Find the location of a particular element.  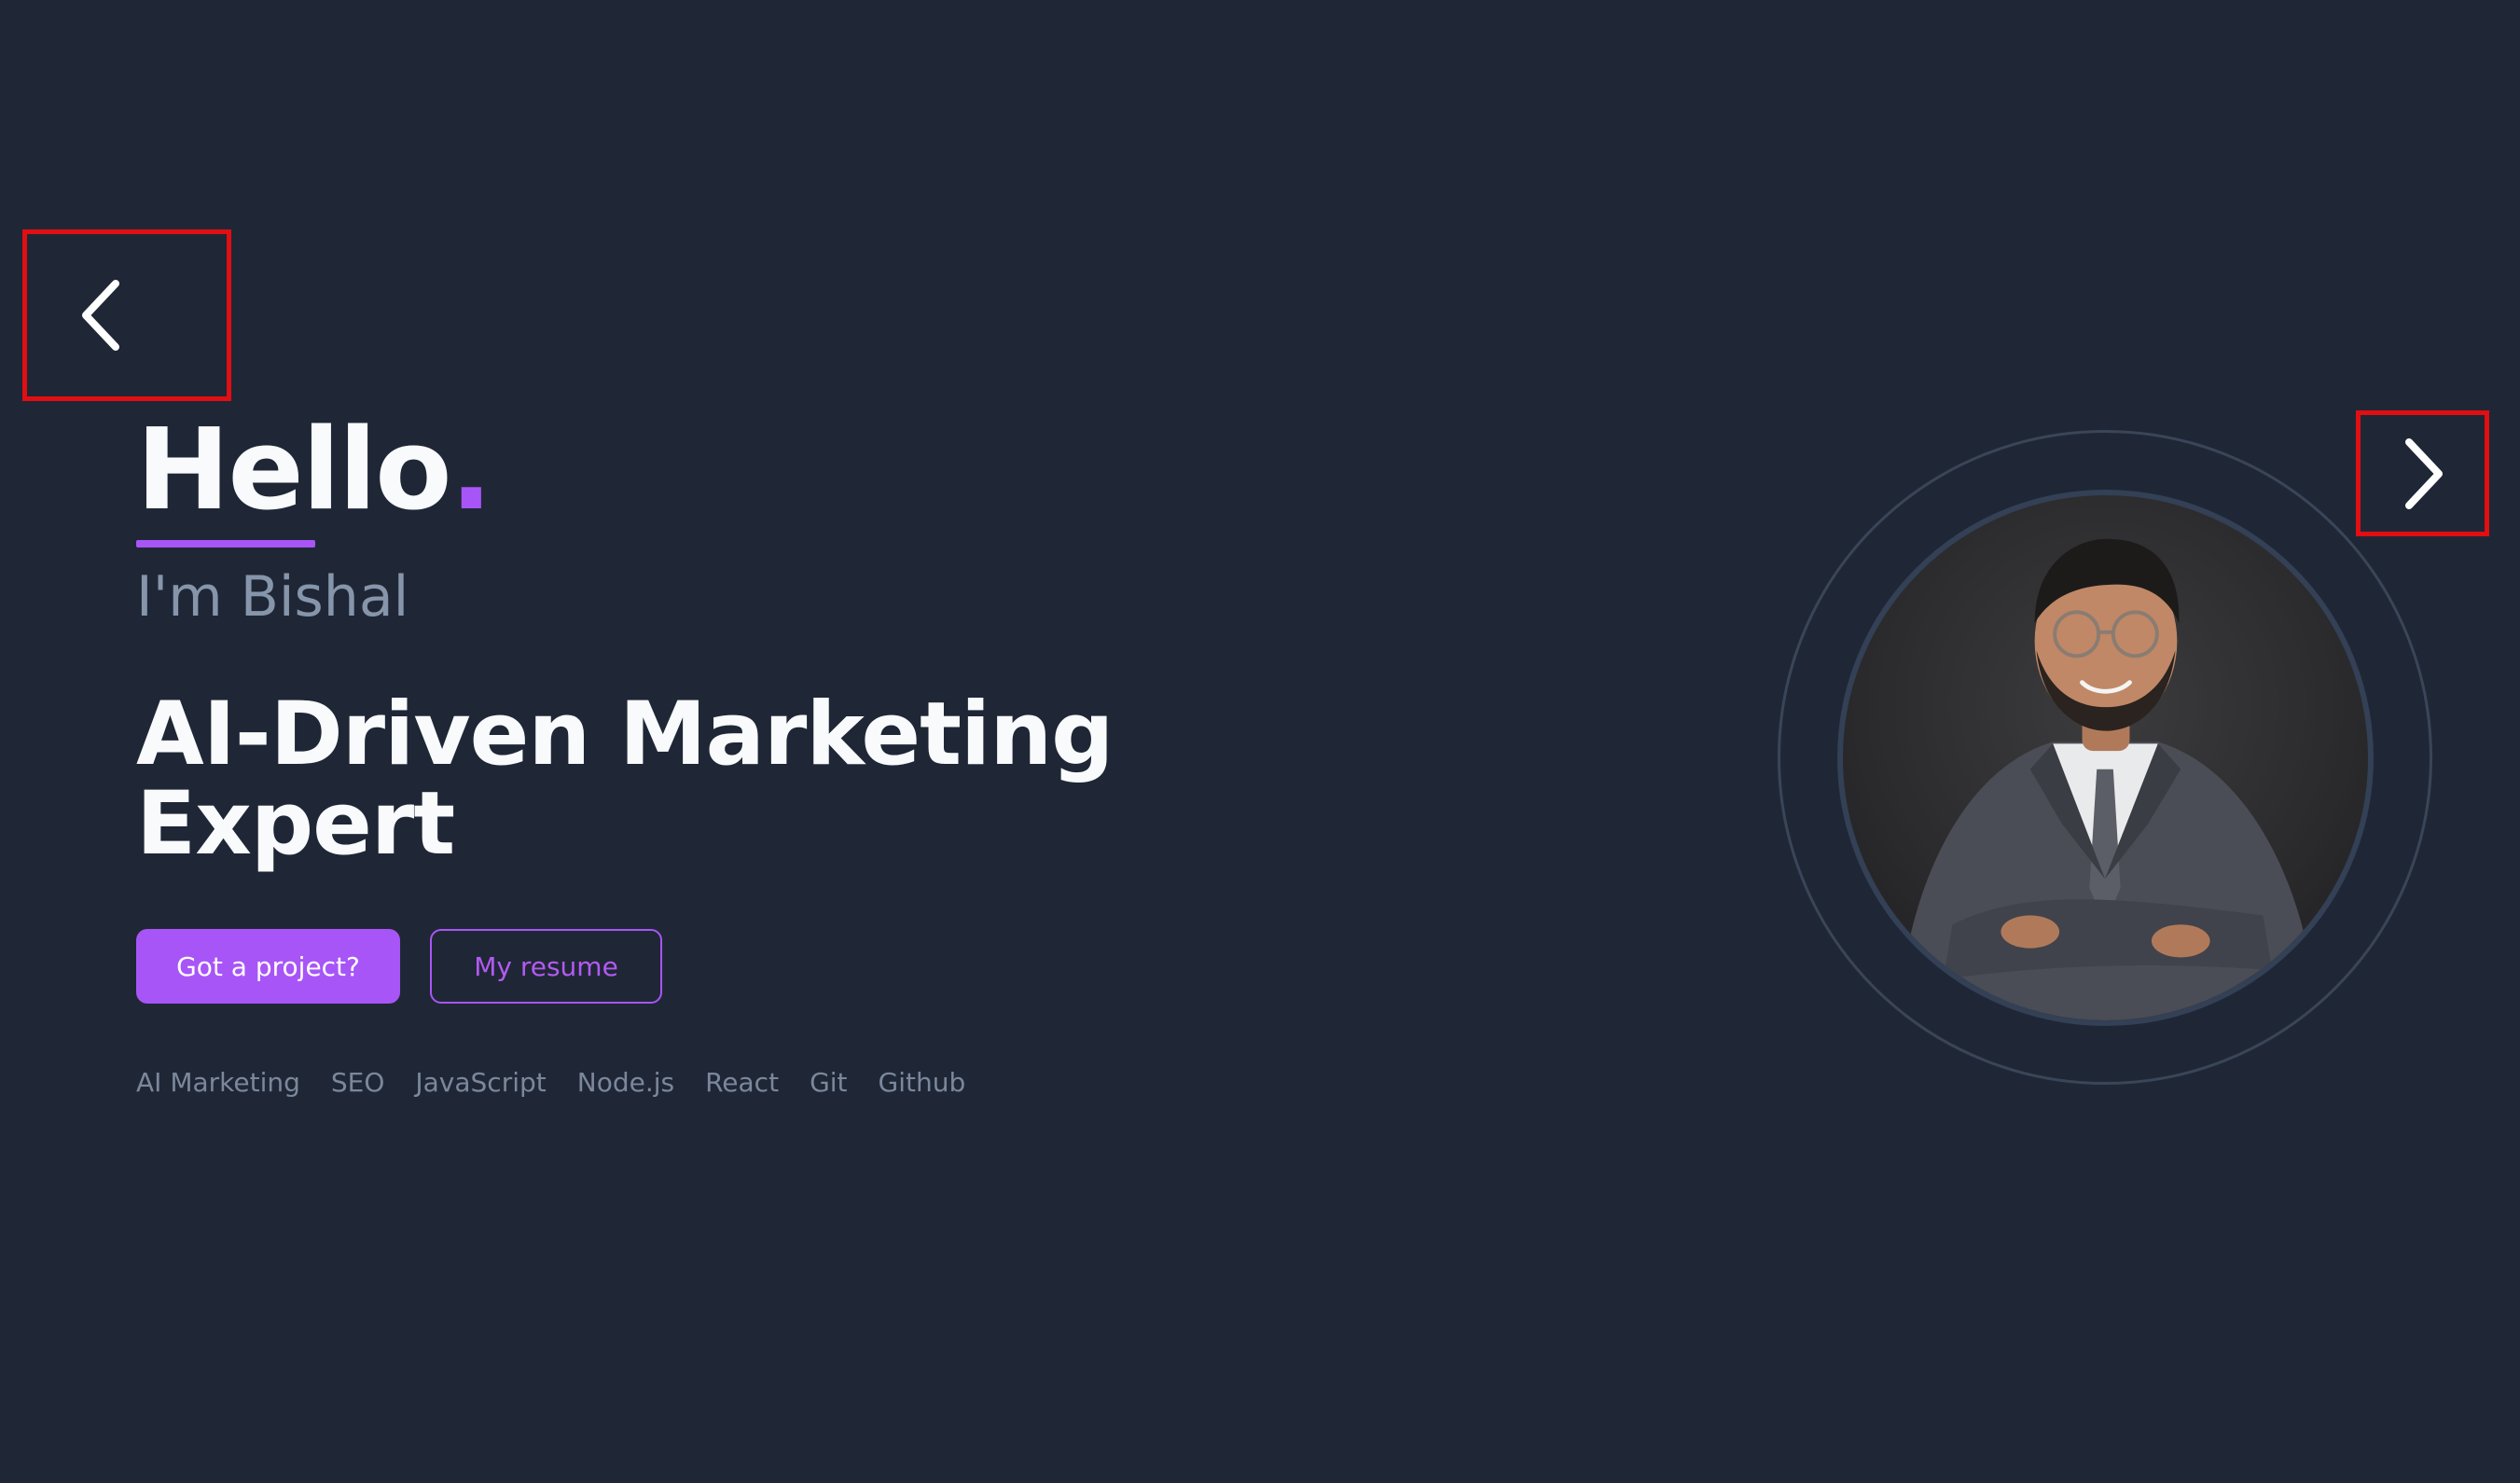

skill-tag: Node.js is located at coordinates (625, 1082).